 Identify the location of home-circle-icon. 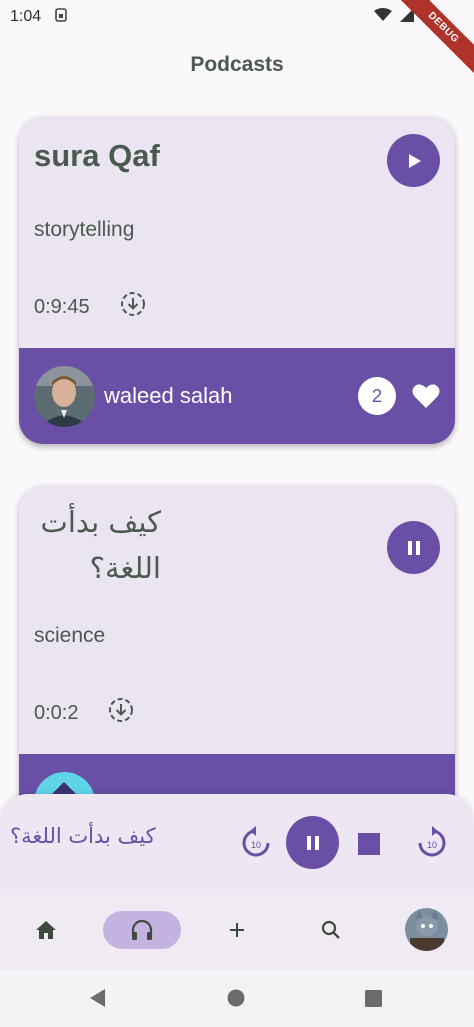
(236, 998).